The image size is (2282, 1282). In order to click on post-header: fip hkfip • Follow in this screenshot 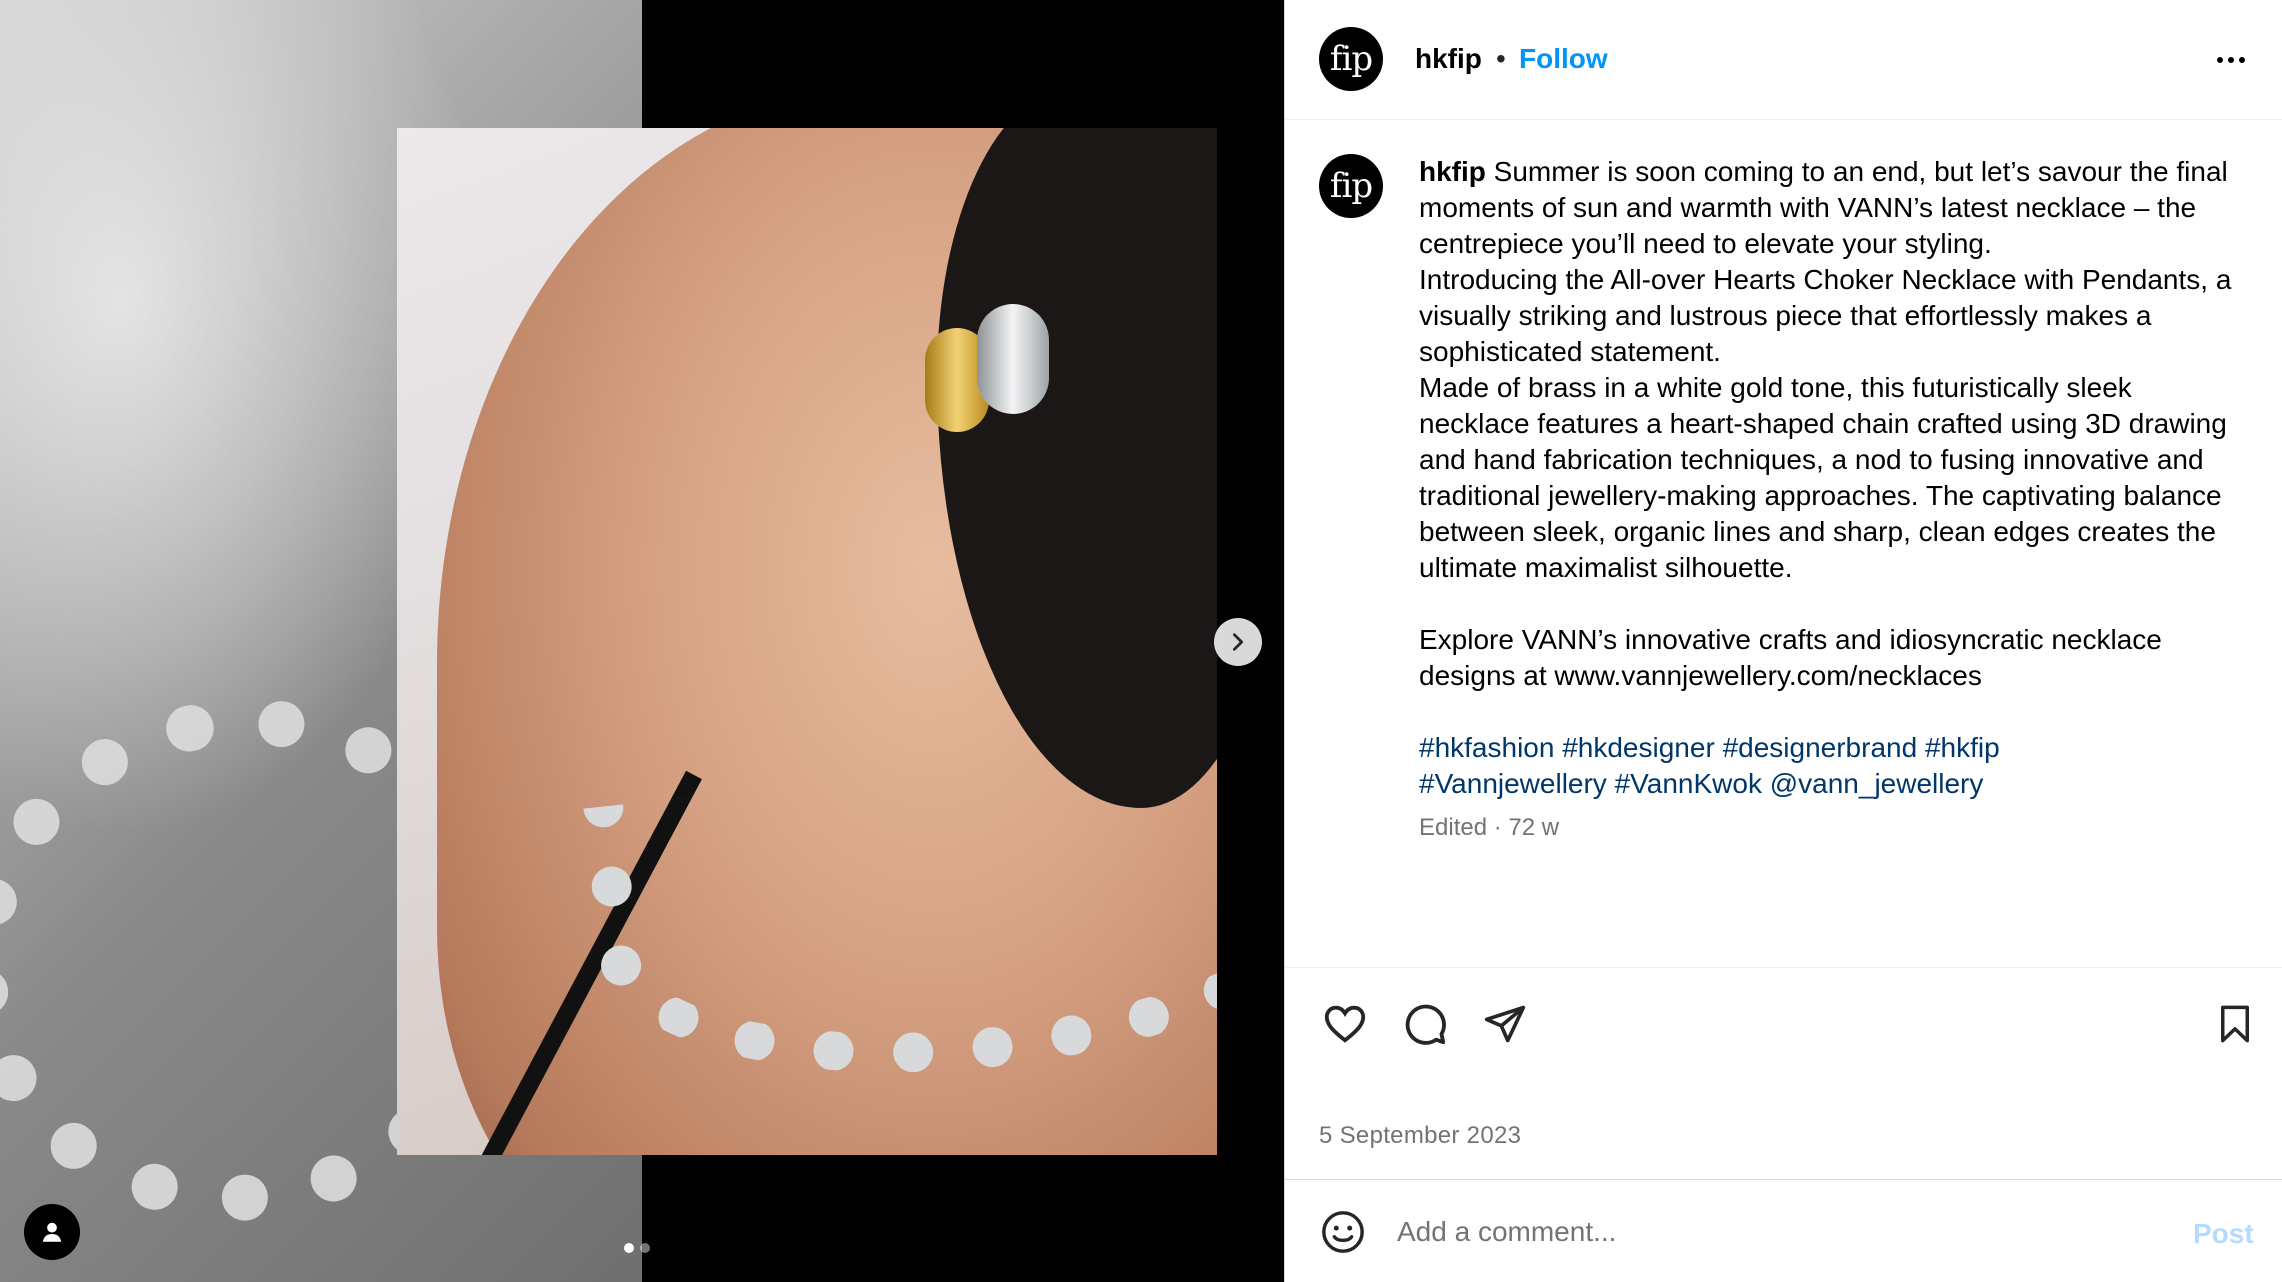, I will do `click(1783, 60)`.